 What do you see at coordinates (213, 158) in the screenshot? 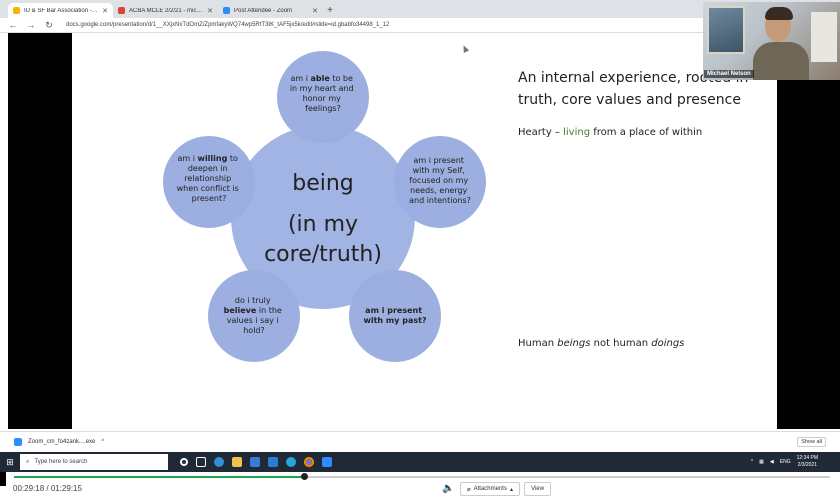
I see `petal-left-line1b: willing` at bounding box center [213, 158].